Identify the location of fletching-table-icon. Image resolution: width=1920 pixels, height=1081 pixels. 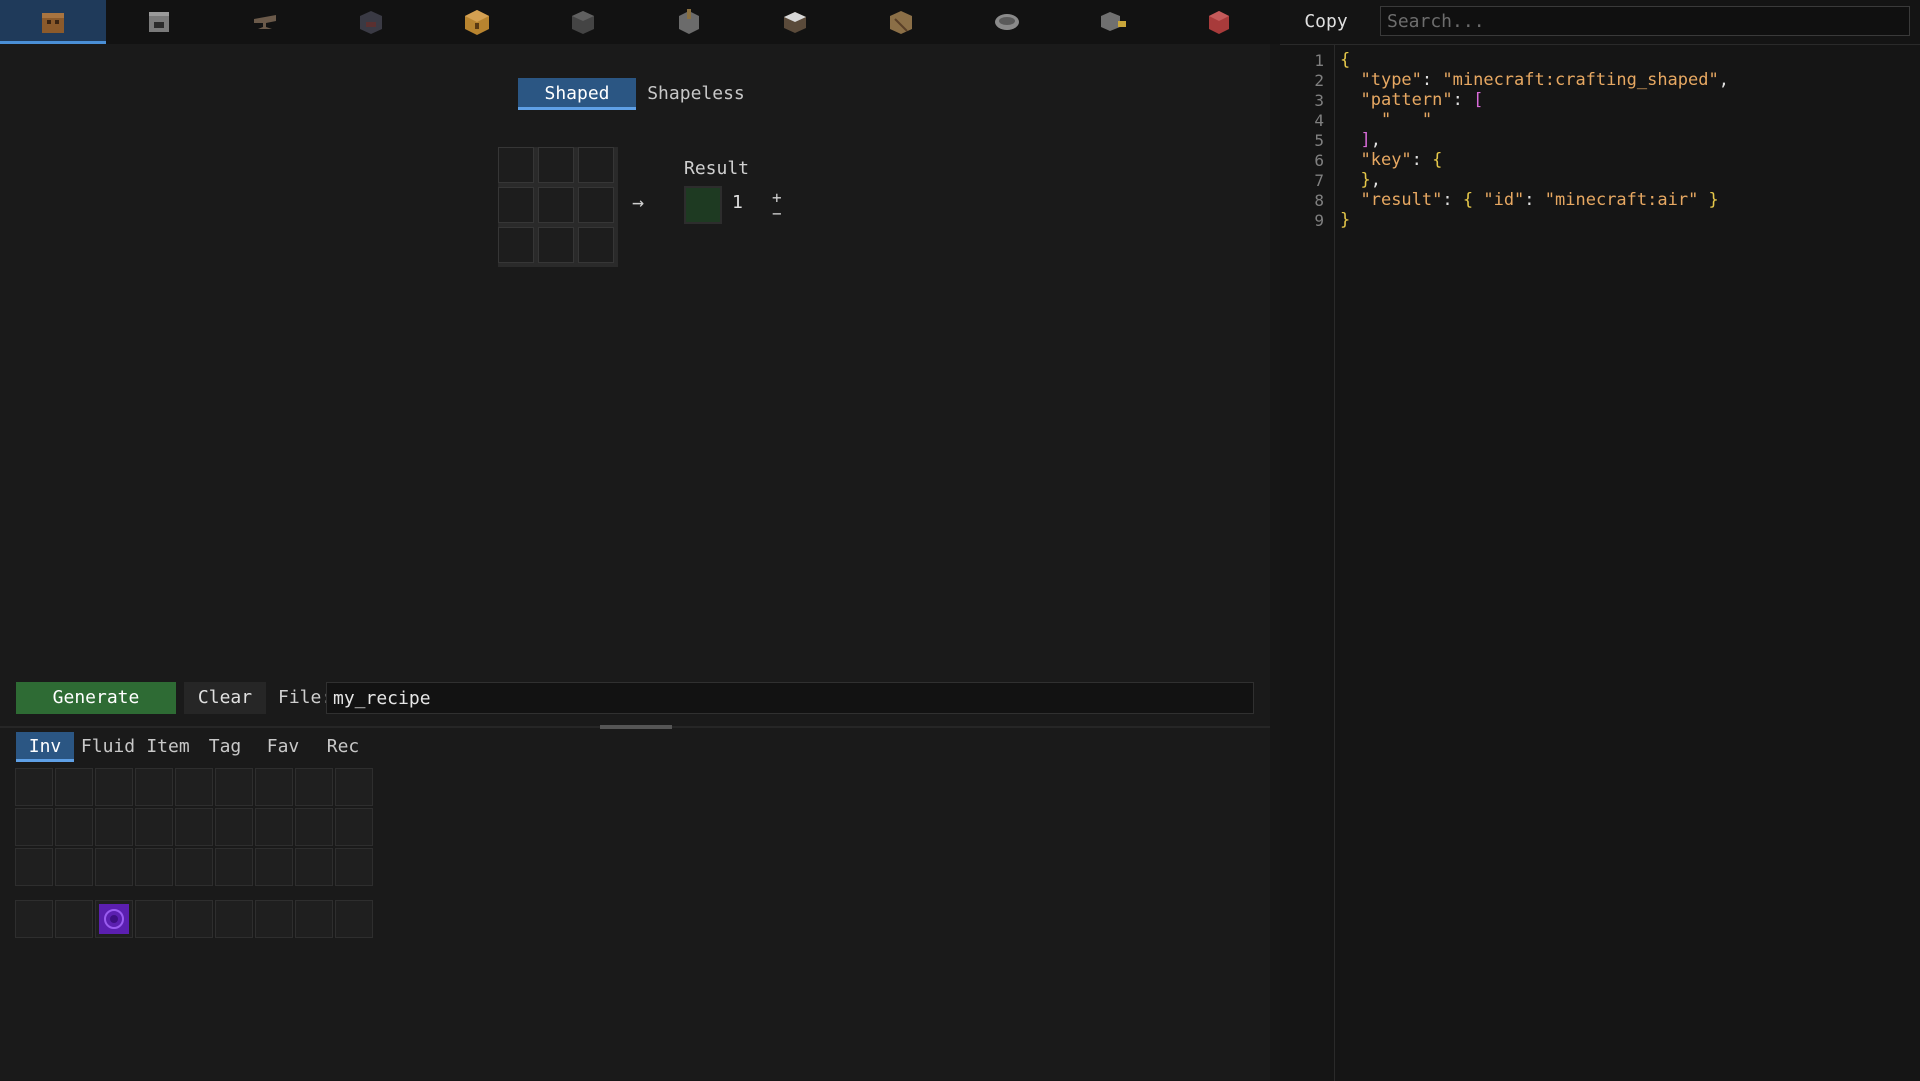
(901, 22).